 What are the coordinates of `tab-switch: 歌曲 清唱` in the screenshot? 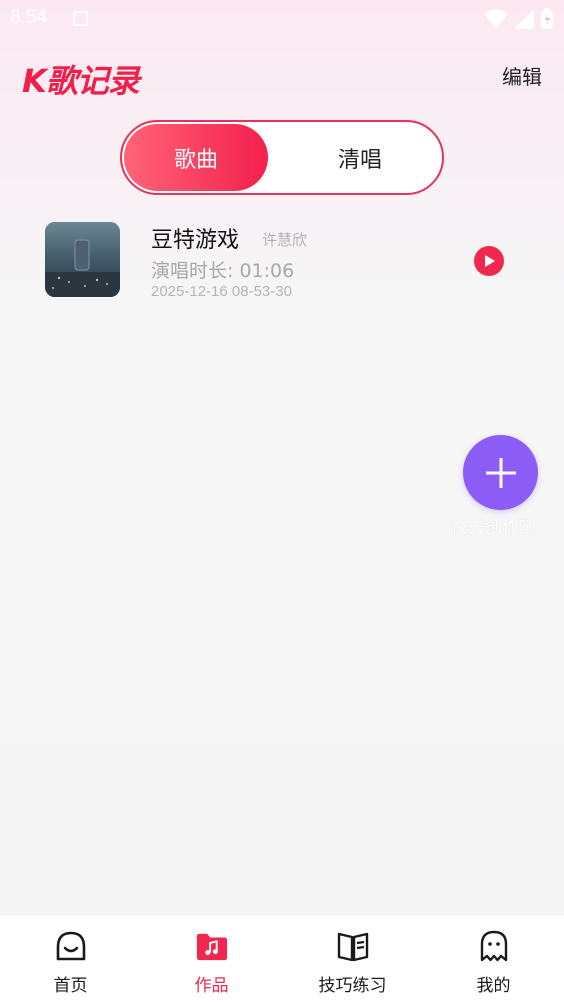 It's located at (282, 157).